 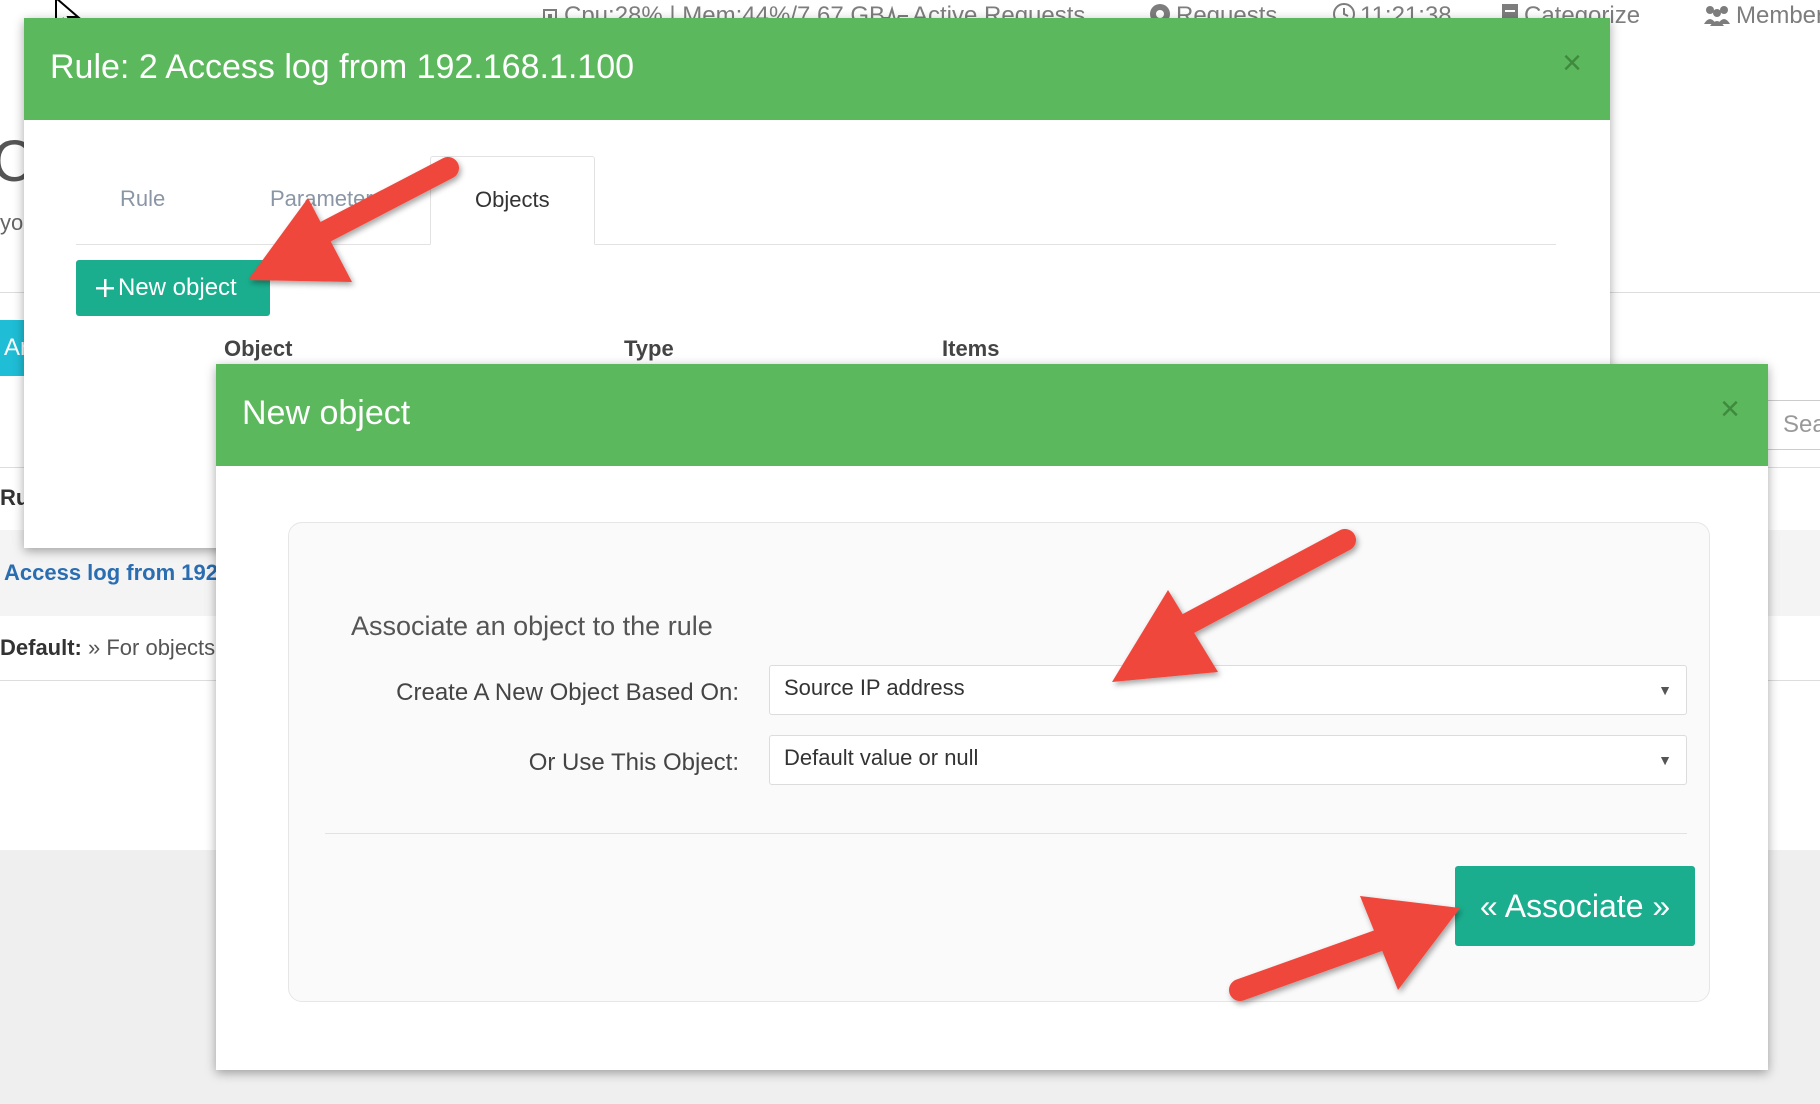 What do you see at coordinates (1717, 16) in the screenshot?
I see `users-icon` at bounding box center [1717, 16].